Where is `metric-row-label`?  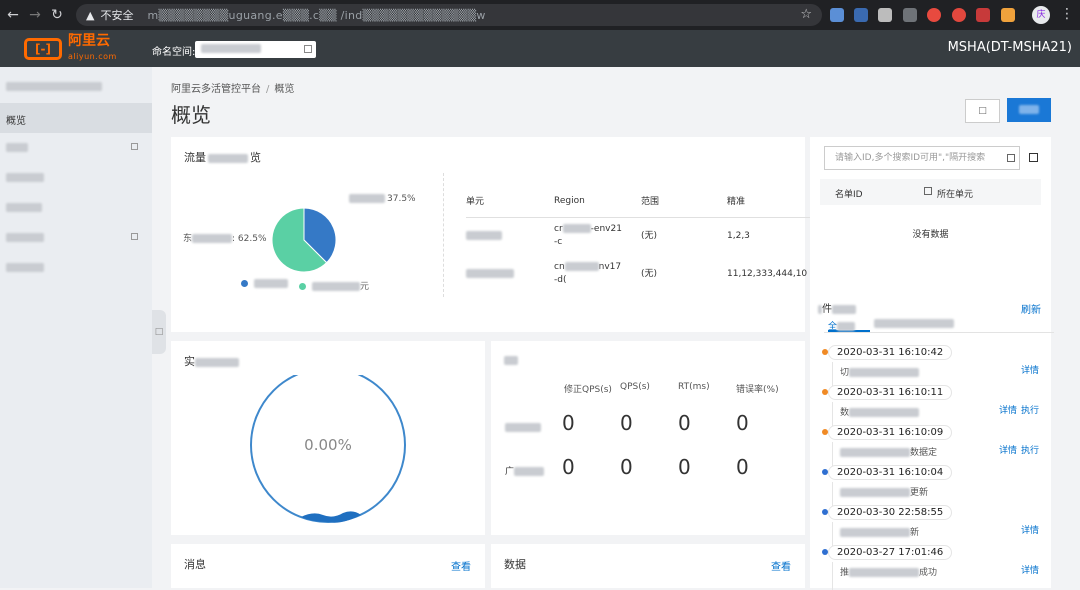
metric-row-label is located at coordinates (523, 426).